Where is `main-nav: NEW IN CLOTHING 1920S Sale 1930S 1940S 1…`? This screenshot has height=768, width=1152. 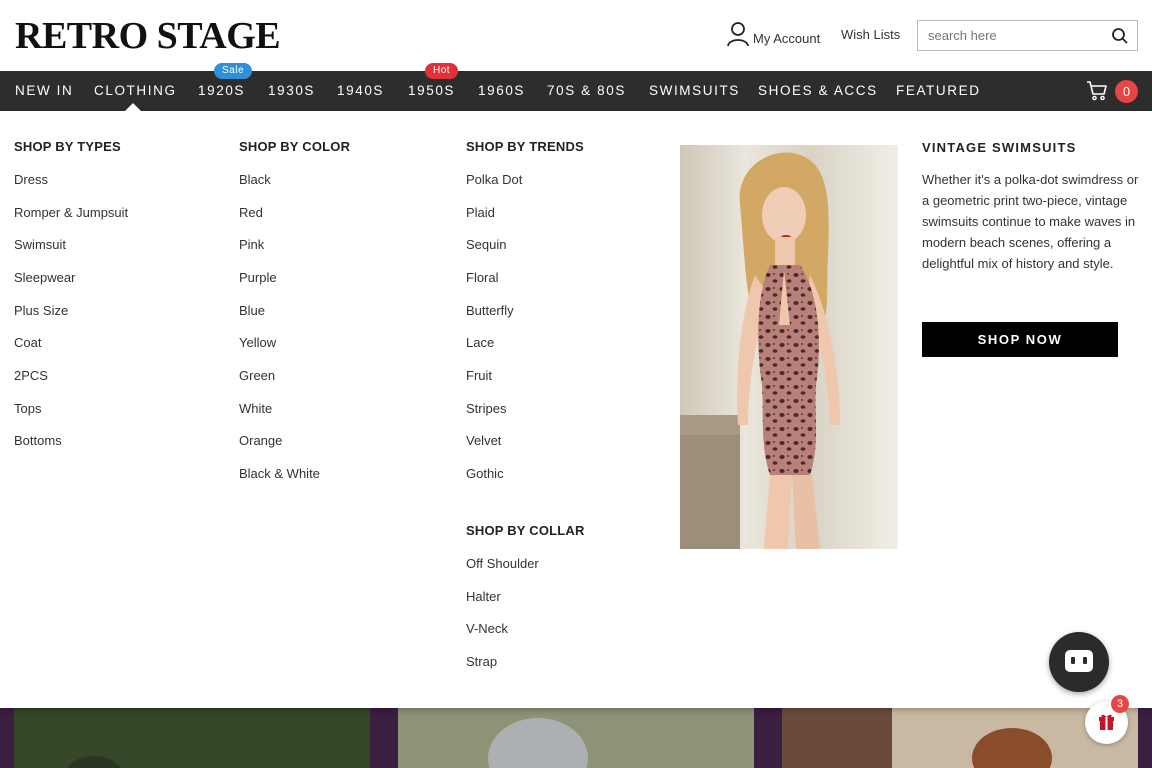 main-nav: NEW IN CLOTHING 1920S Sale 1930S 1940S 1… is located at coordinates (576, 87).